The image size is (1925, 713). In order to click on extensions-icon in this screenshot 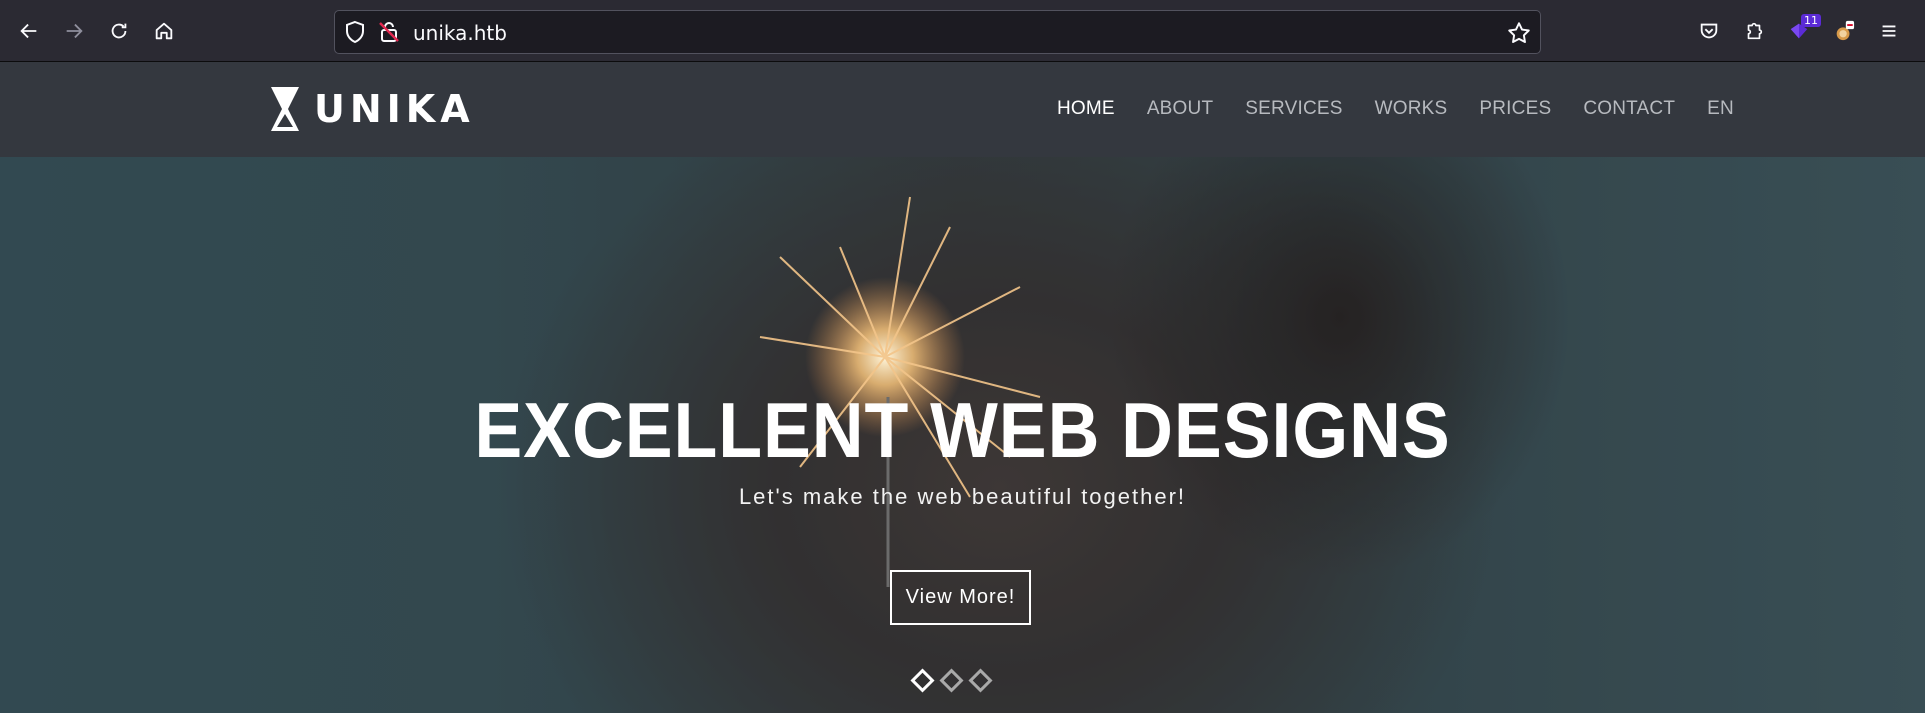, I will do `click(1755, 31)`.